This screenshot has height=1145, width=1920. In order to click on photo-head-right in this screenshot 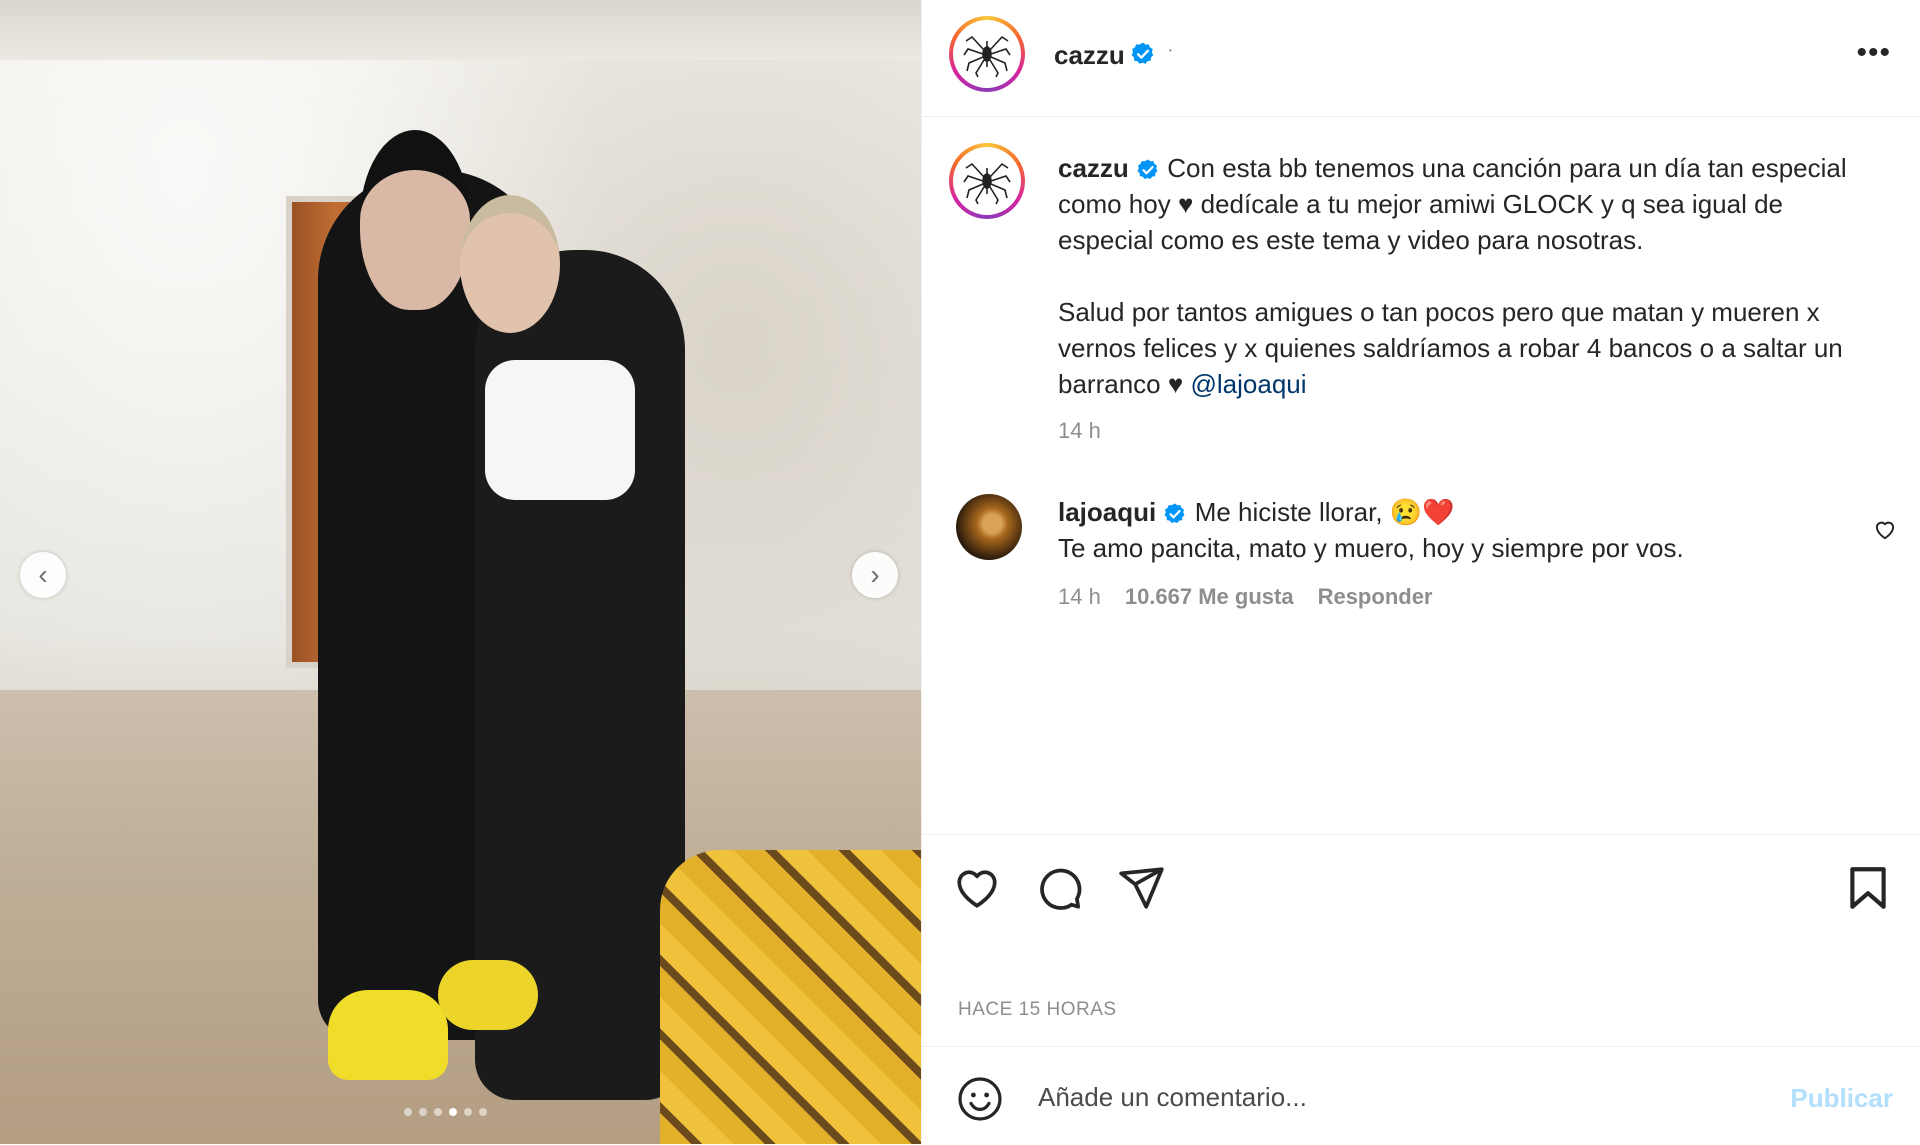, I will do `click(510, 264)`.